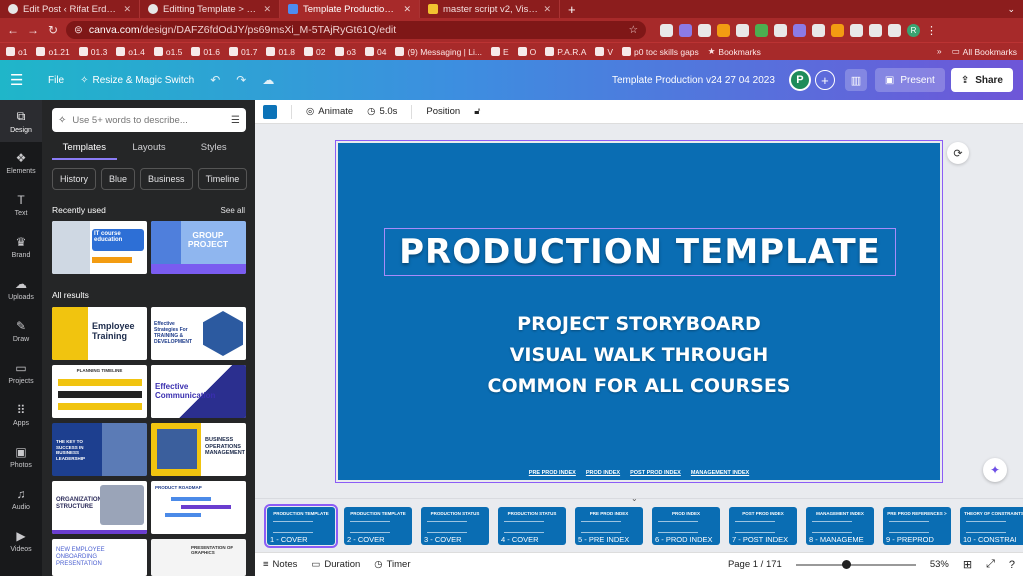 This screenshot has width=1023, height=576. What do you see at coordinates (639, 386) in the screenshot?
I see `slide-subtitle-3: COMMON FOR ALL COURSES` at bounding box center [639, 386].